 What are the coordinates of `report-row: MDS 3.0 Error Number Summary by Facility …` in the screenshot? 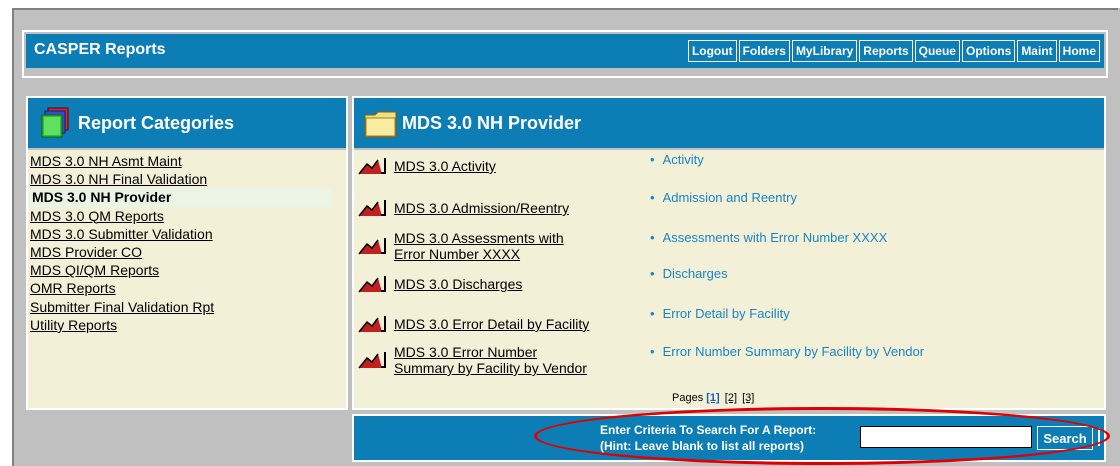 It's located at (472, 360).